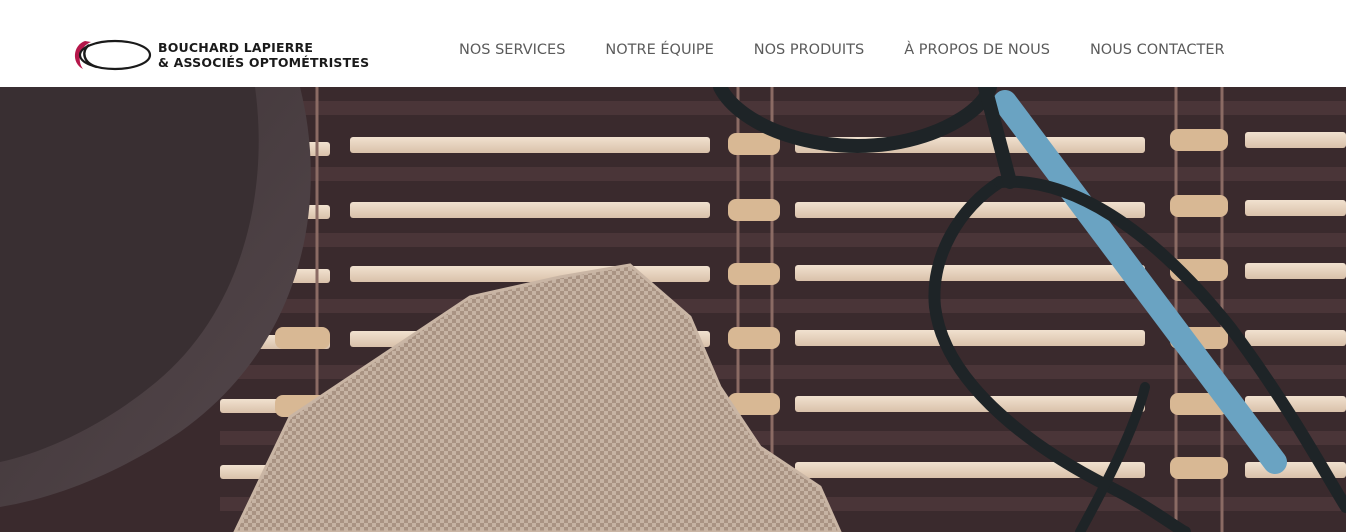 Image resolution: width=1346 pixels, height=532 pixels. I want to click on nav-item-about: À PROPOS DE NOUS, so click(977, 50).